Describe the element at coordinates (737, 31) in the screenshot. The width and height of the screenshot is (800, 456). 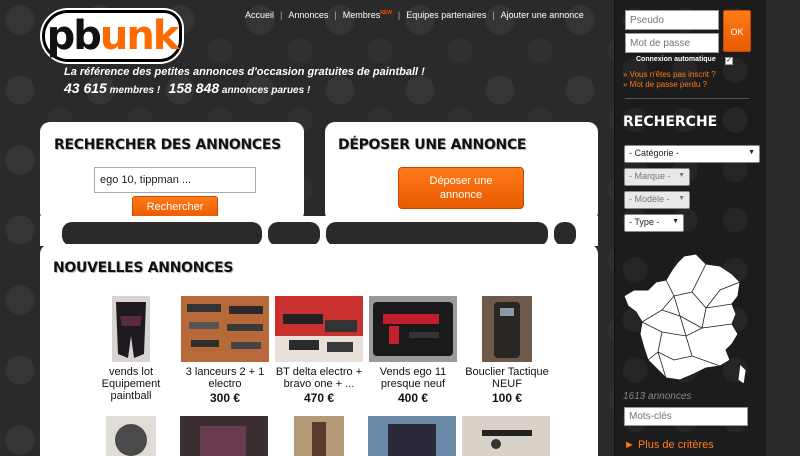
I see `login-ok-button: OK` at that location.